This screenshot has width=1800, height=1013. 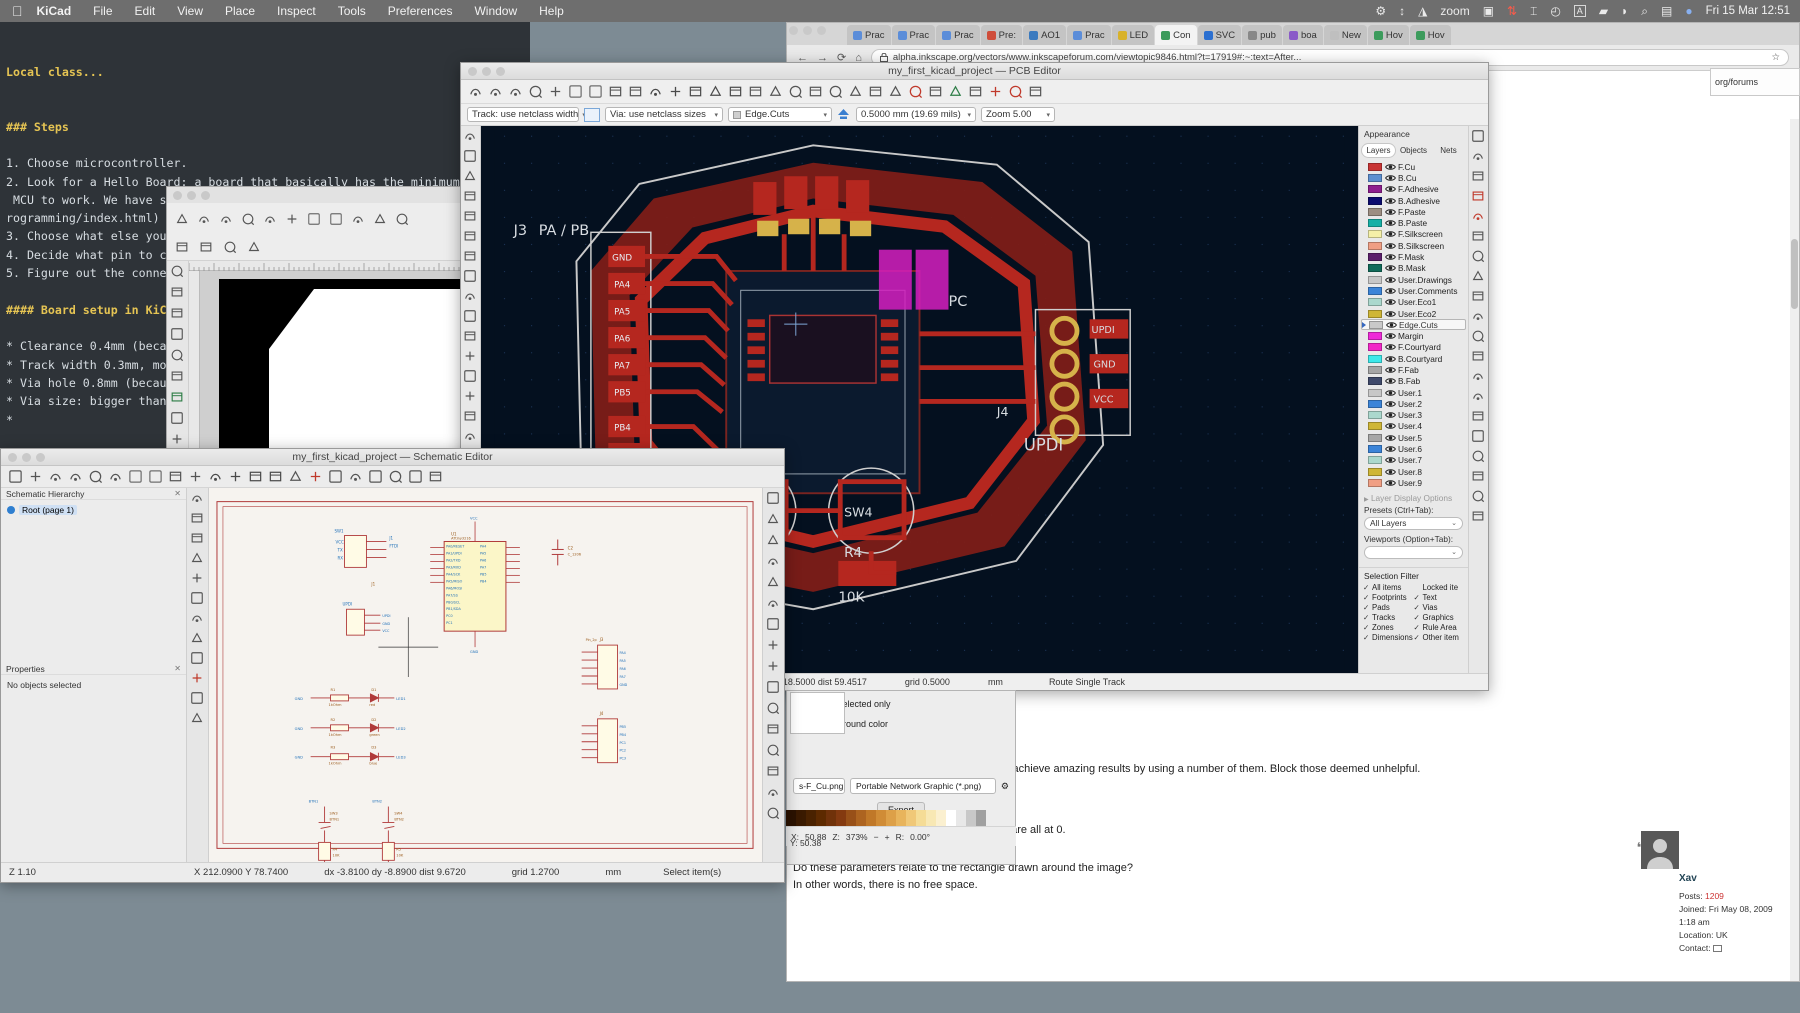 What do you see at coordinates (470, 256) in the screenshot?
I see `grid-toggle-icon` at bounding box center [470, 256].